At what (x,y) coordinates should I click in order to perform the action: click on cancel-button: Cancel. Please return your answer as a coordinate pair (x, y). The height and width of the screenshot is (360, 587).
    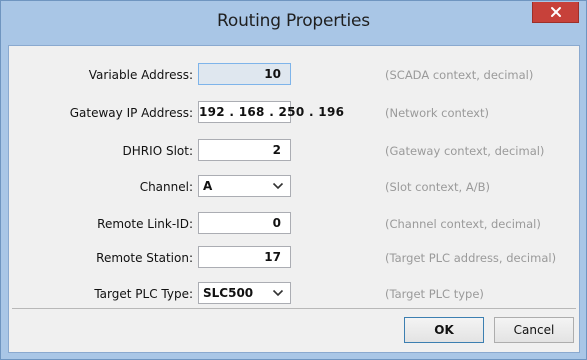
    Looking at the image, I should click on (534, 330).